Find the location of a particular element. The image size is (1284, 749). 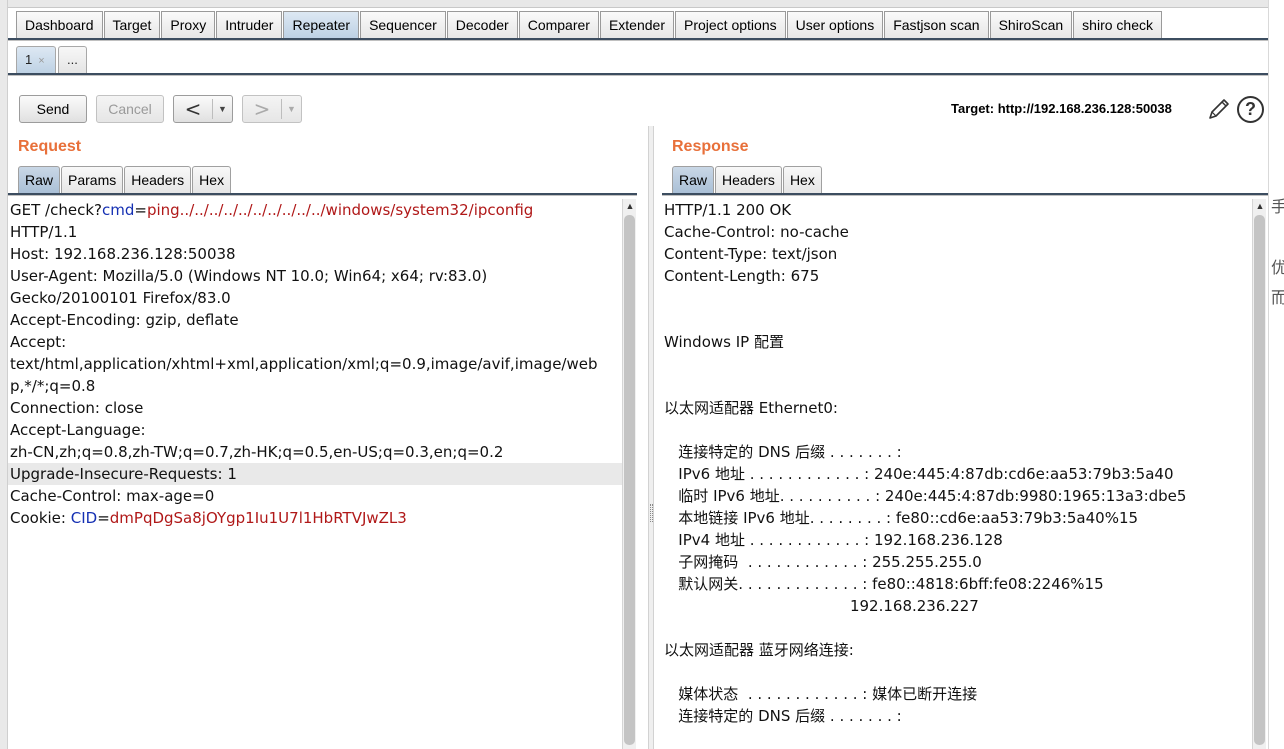

response-line: Content-Type: text/json is located at coordinates (751, 254).